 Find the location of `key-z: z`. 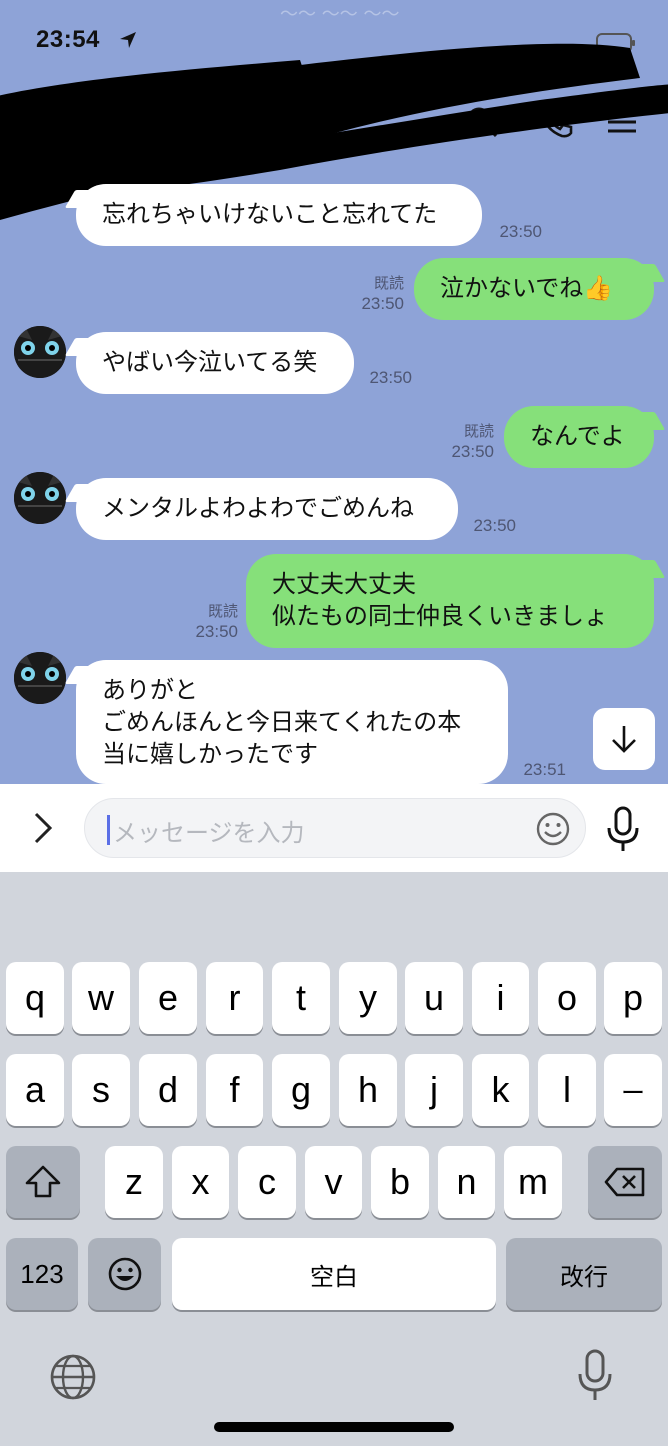

key-z: z is located at coordinates (134, 1182).